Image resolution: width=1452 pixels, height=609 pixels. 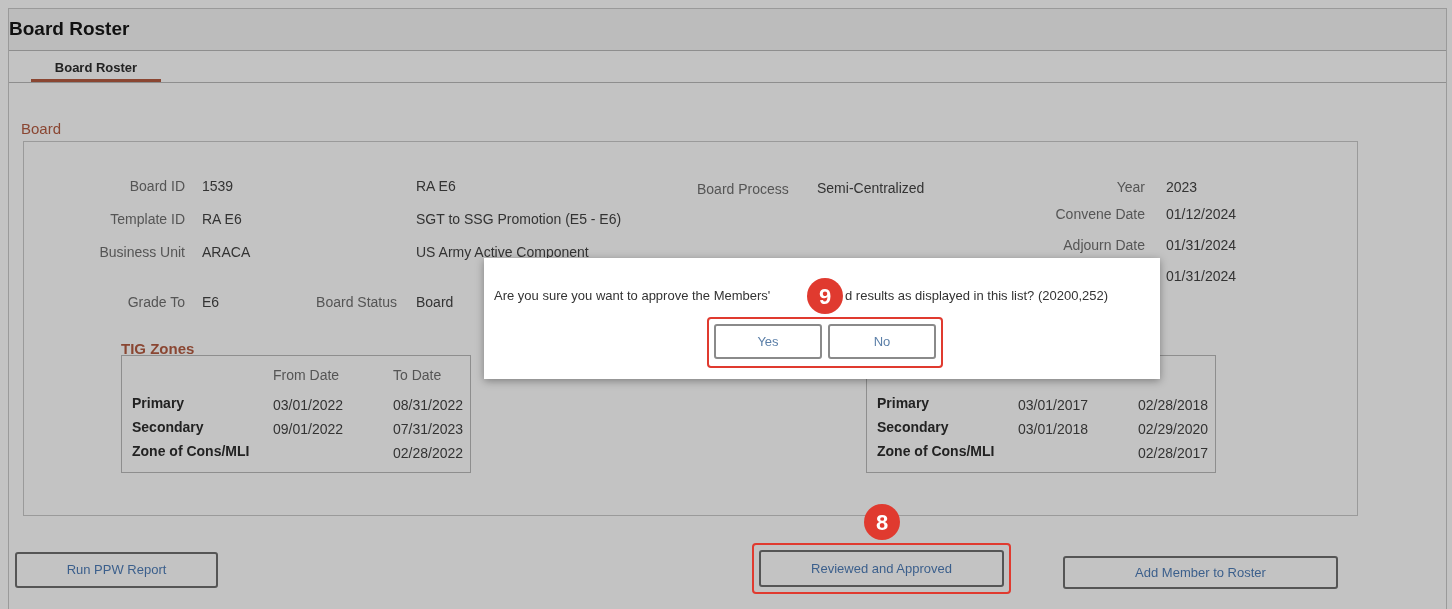 What do you see at coordinates (1054, 405) in the screenshot?
I see `table-cell-text: 03/01/2017` at bounding box center [1054, 405].